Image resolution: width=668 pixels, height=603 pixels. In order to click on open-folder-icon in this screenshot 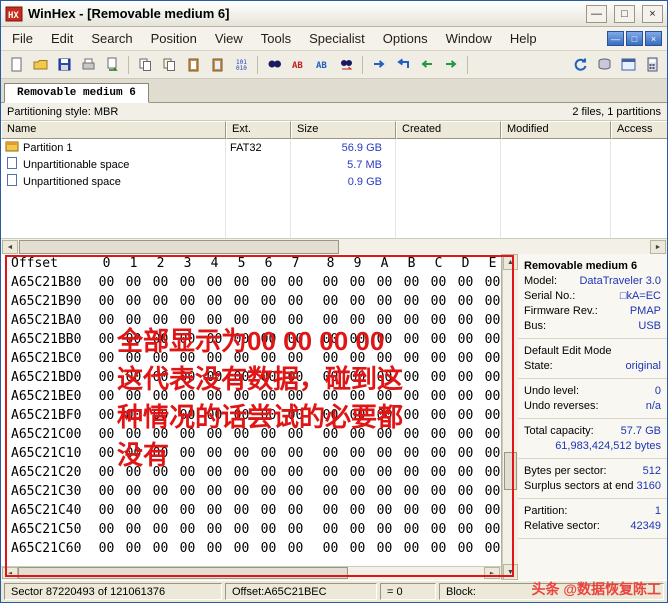, I will do `click(40, 65)`.